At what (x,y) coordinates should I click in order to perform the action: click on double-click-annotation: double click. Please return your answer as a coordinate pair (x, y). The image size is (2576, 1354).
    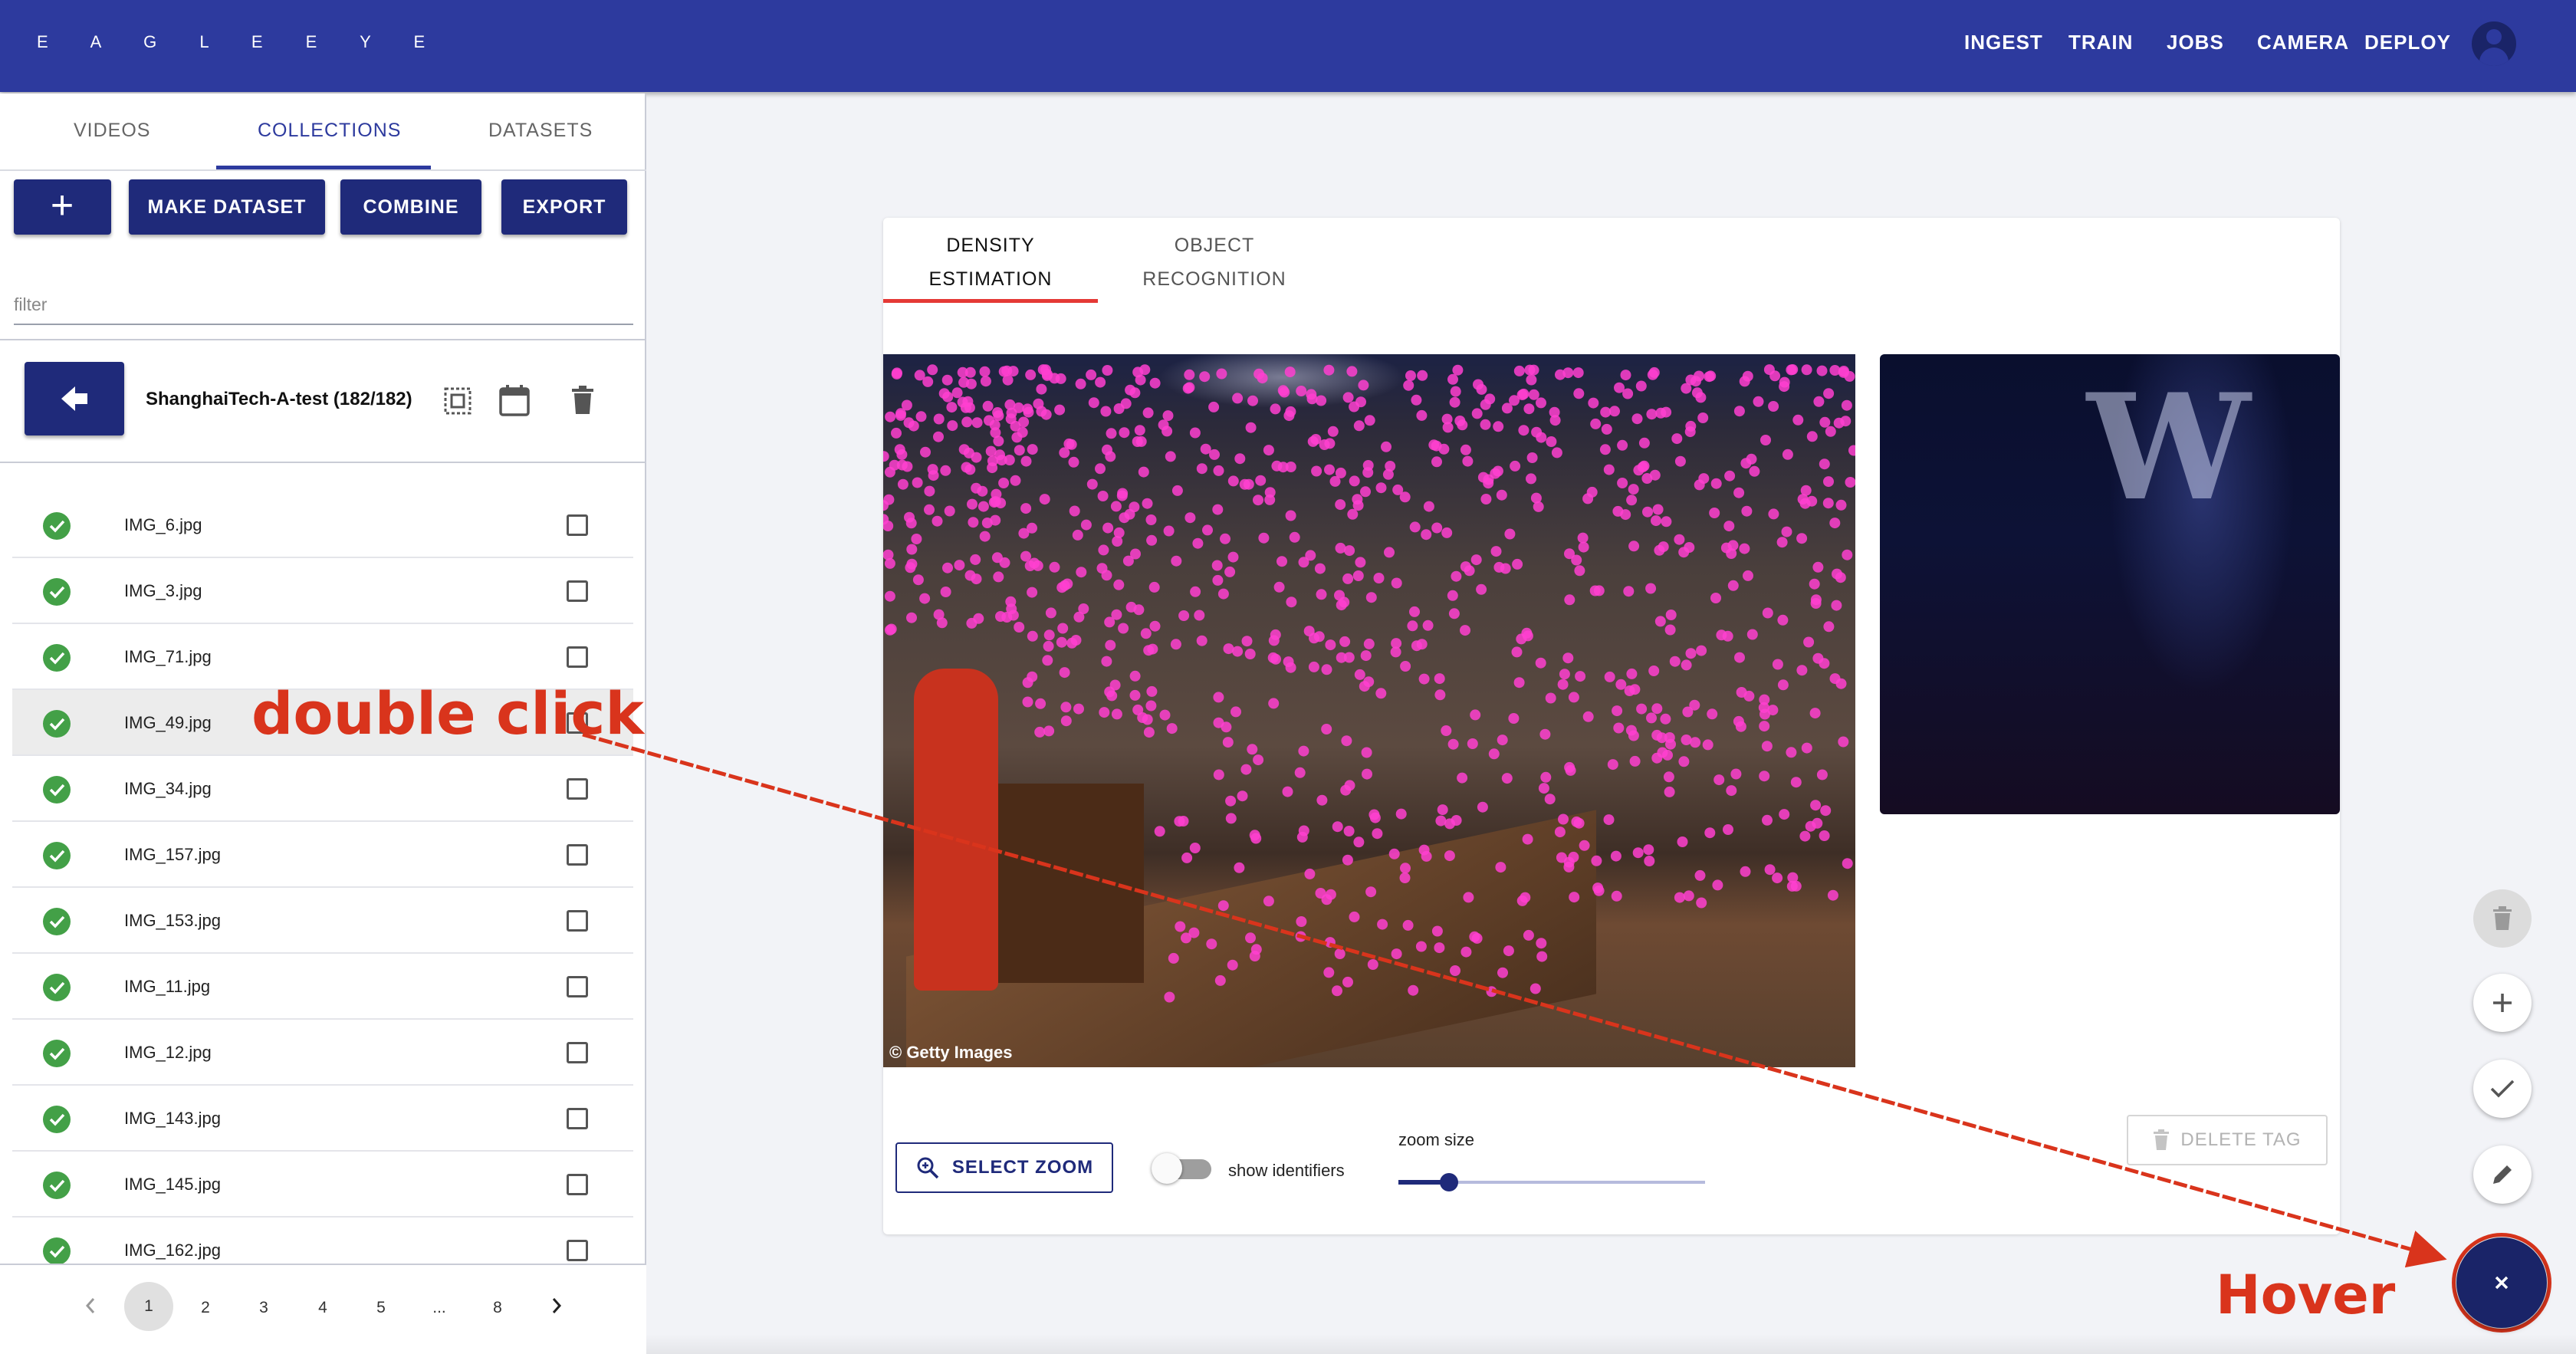
    Looking at the image, I should click on (447, 713).